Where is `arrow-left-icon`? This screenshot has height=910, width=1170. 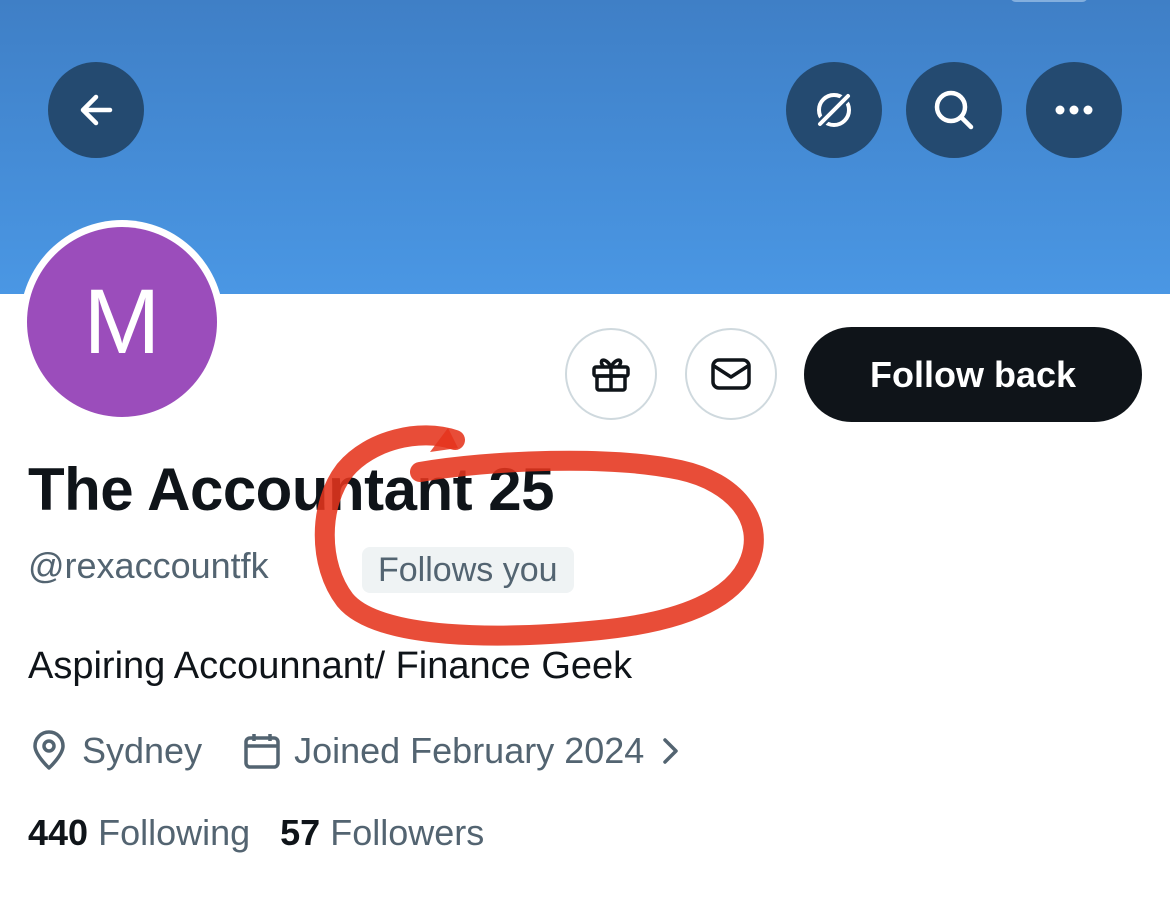
arrow-left-icon is located at coordinates (96, 110).